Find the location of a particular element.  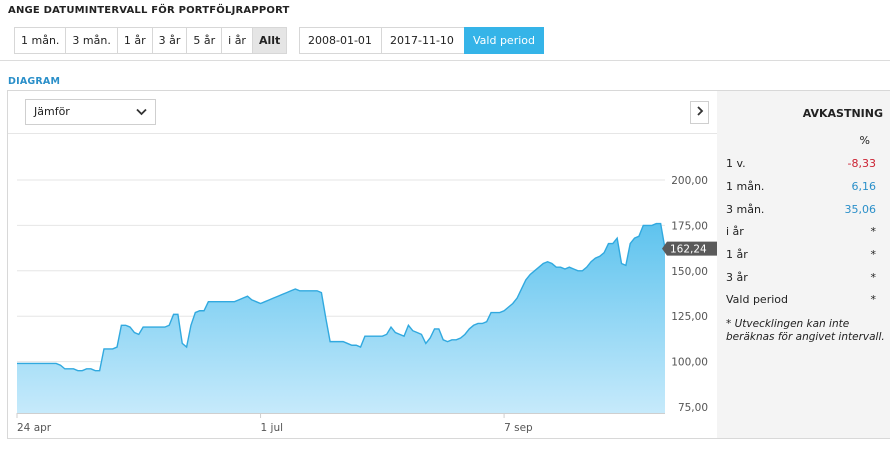

return-row: 1 mån. 6,16 is located at coordinates (801, 189).